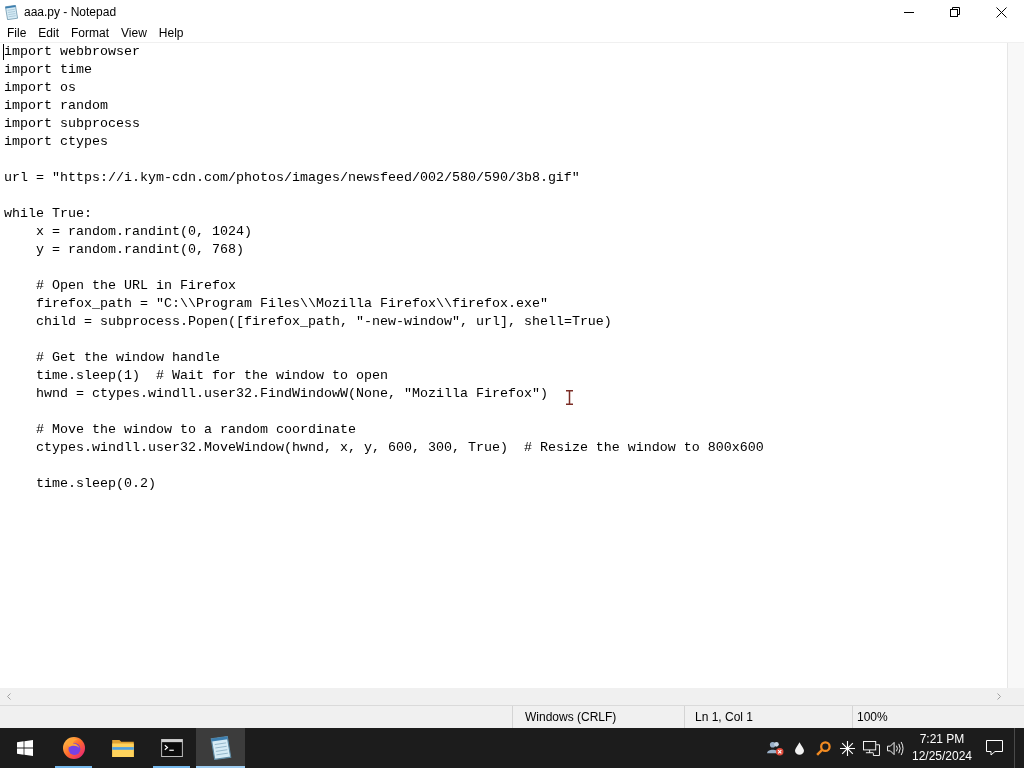  What do you see at coordinates (895, 748) in the screenshot?
I see `speaker-icon` at bounding box center [895, 748].